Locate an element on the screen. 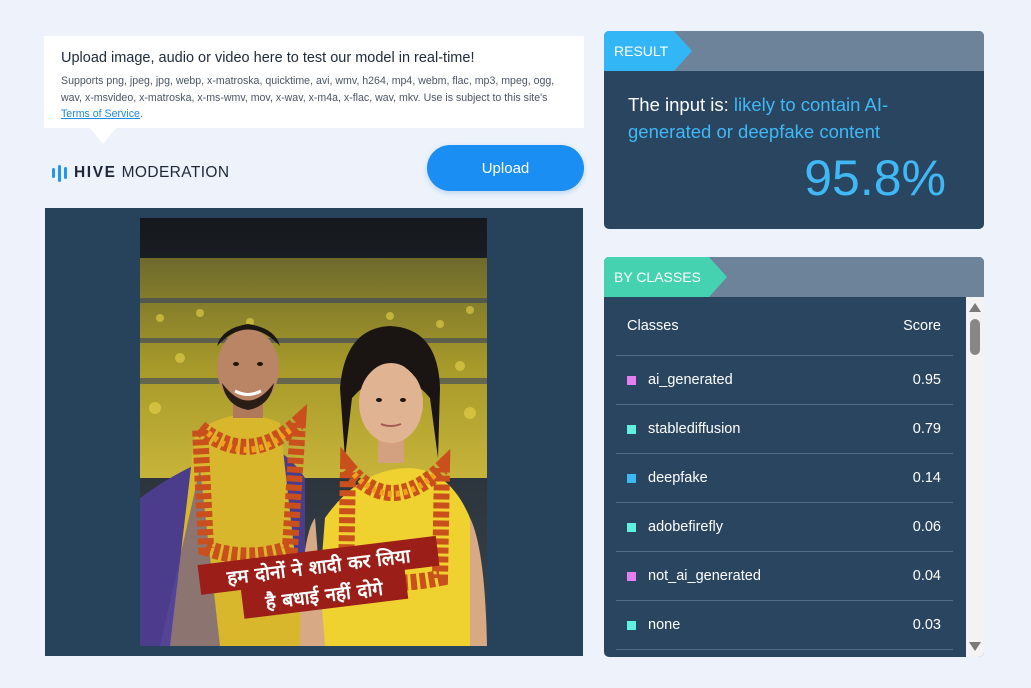 The height and width of the screenshot is (688, 1031). class-name: deepfake is located at coordinates (678, 478).